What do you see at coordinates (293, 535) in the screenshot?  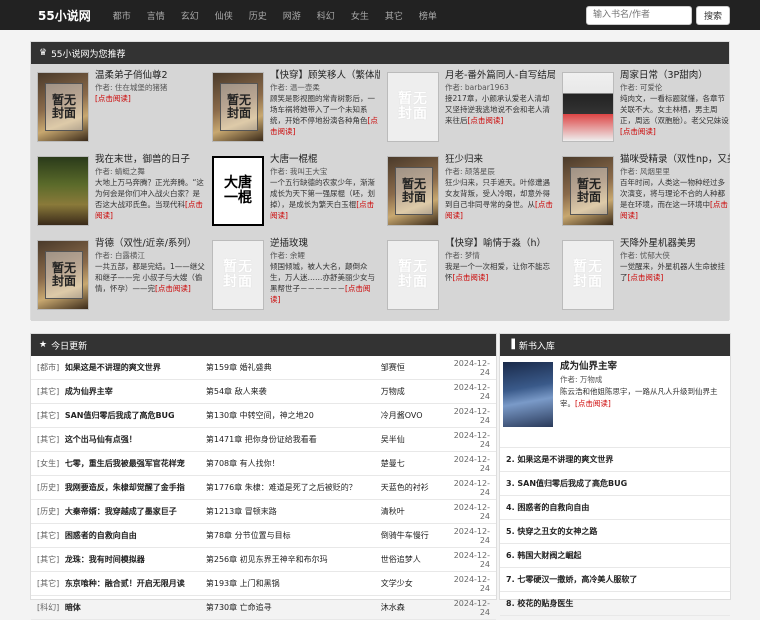 I see `chapter-link: 第78章 分节位置与目标` at bounding box center [293, 535].